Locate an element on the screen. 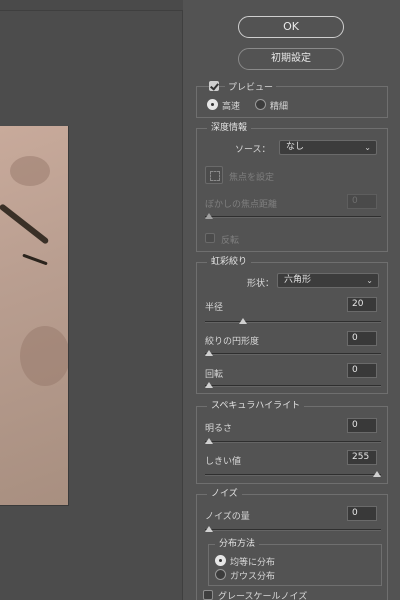 Image resolution: width=400 pixels, height=600 pixels. radio-fine is located at coordinates (260, 104).